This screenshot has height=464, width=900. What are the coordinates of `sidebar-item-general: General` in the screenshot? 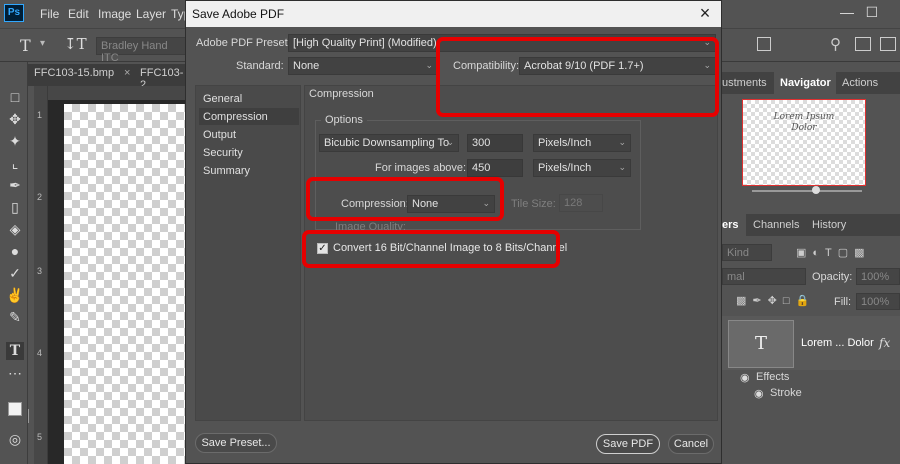 It's located at (249, 98).